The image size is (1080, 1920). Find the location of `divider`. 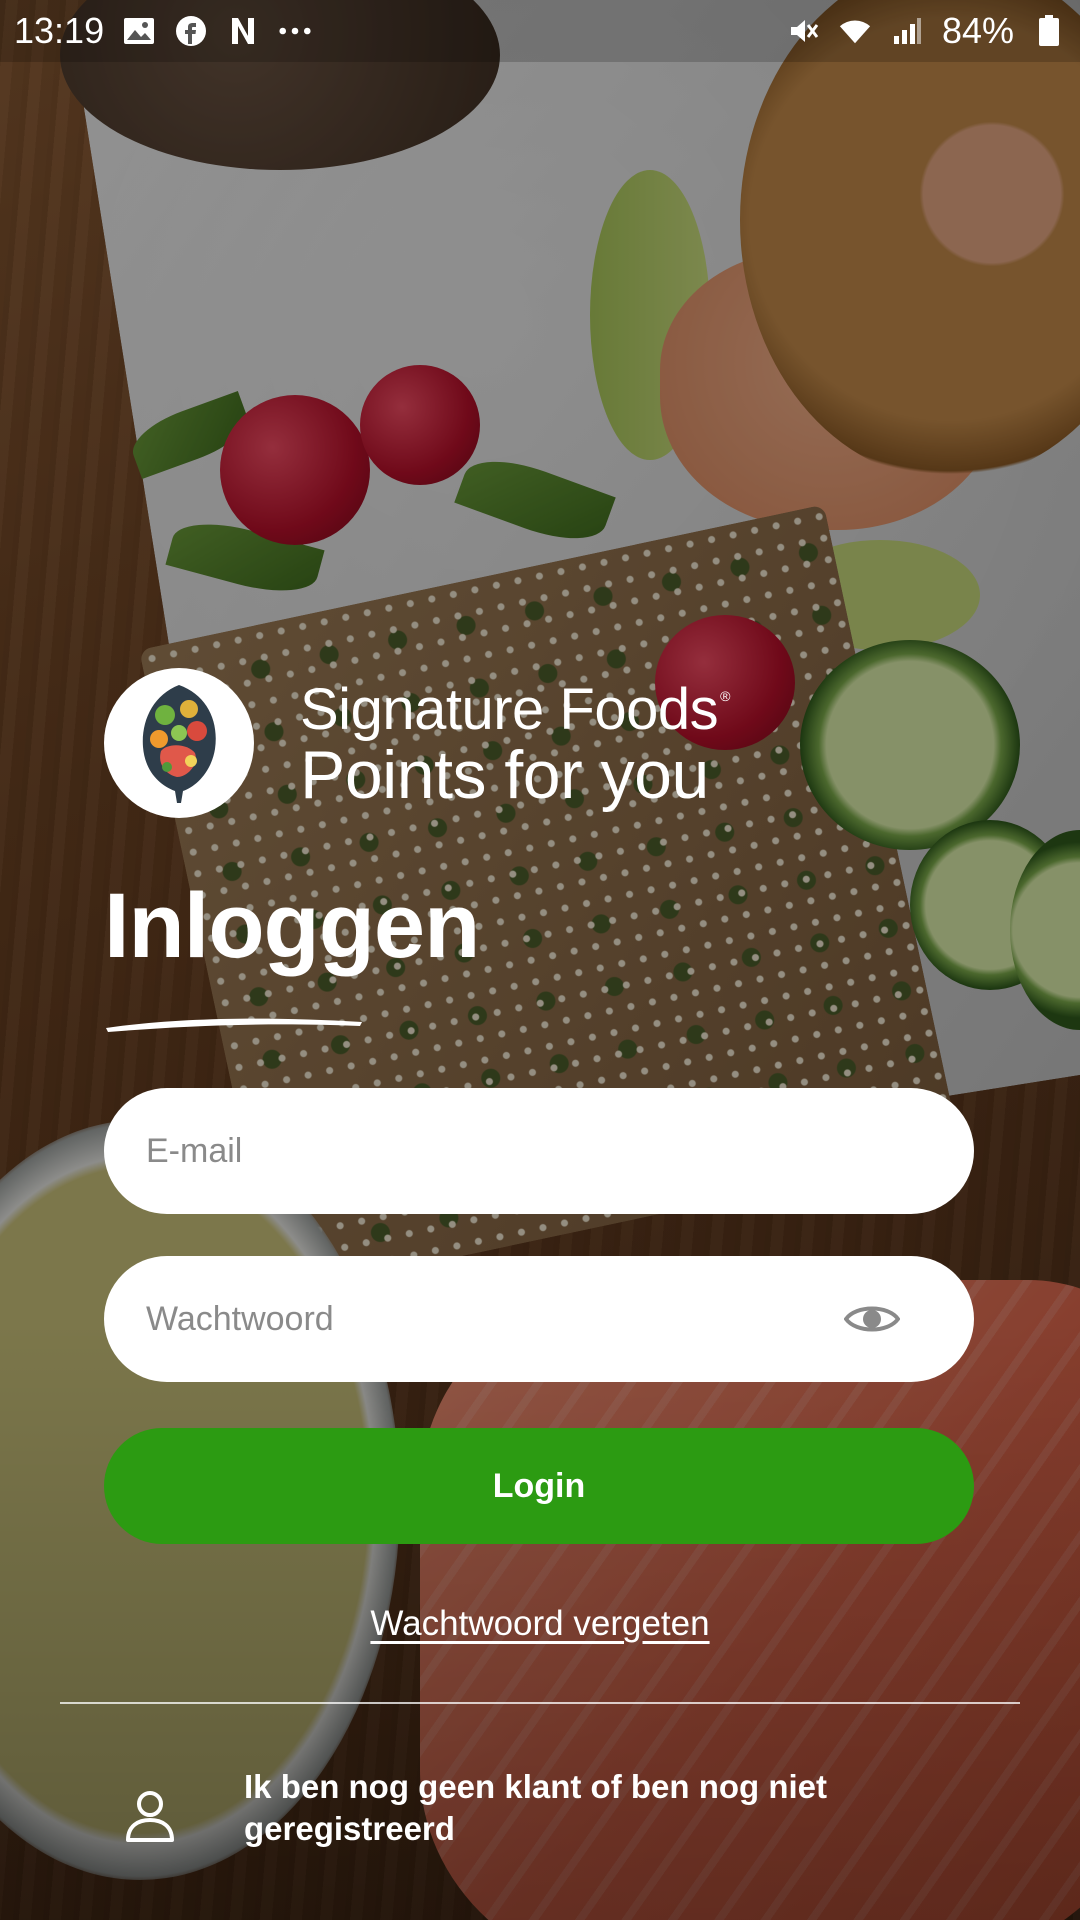

divider is located at coordinates (540, 1703).